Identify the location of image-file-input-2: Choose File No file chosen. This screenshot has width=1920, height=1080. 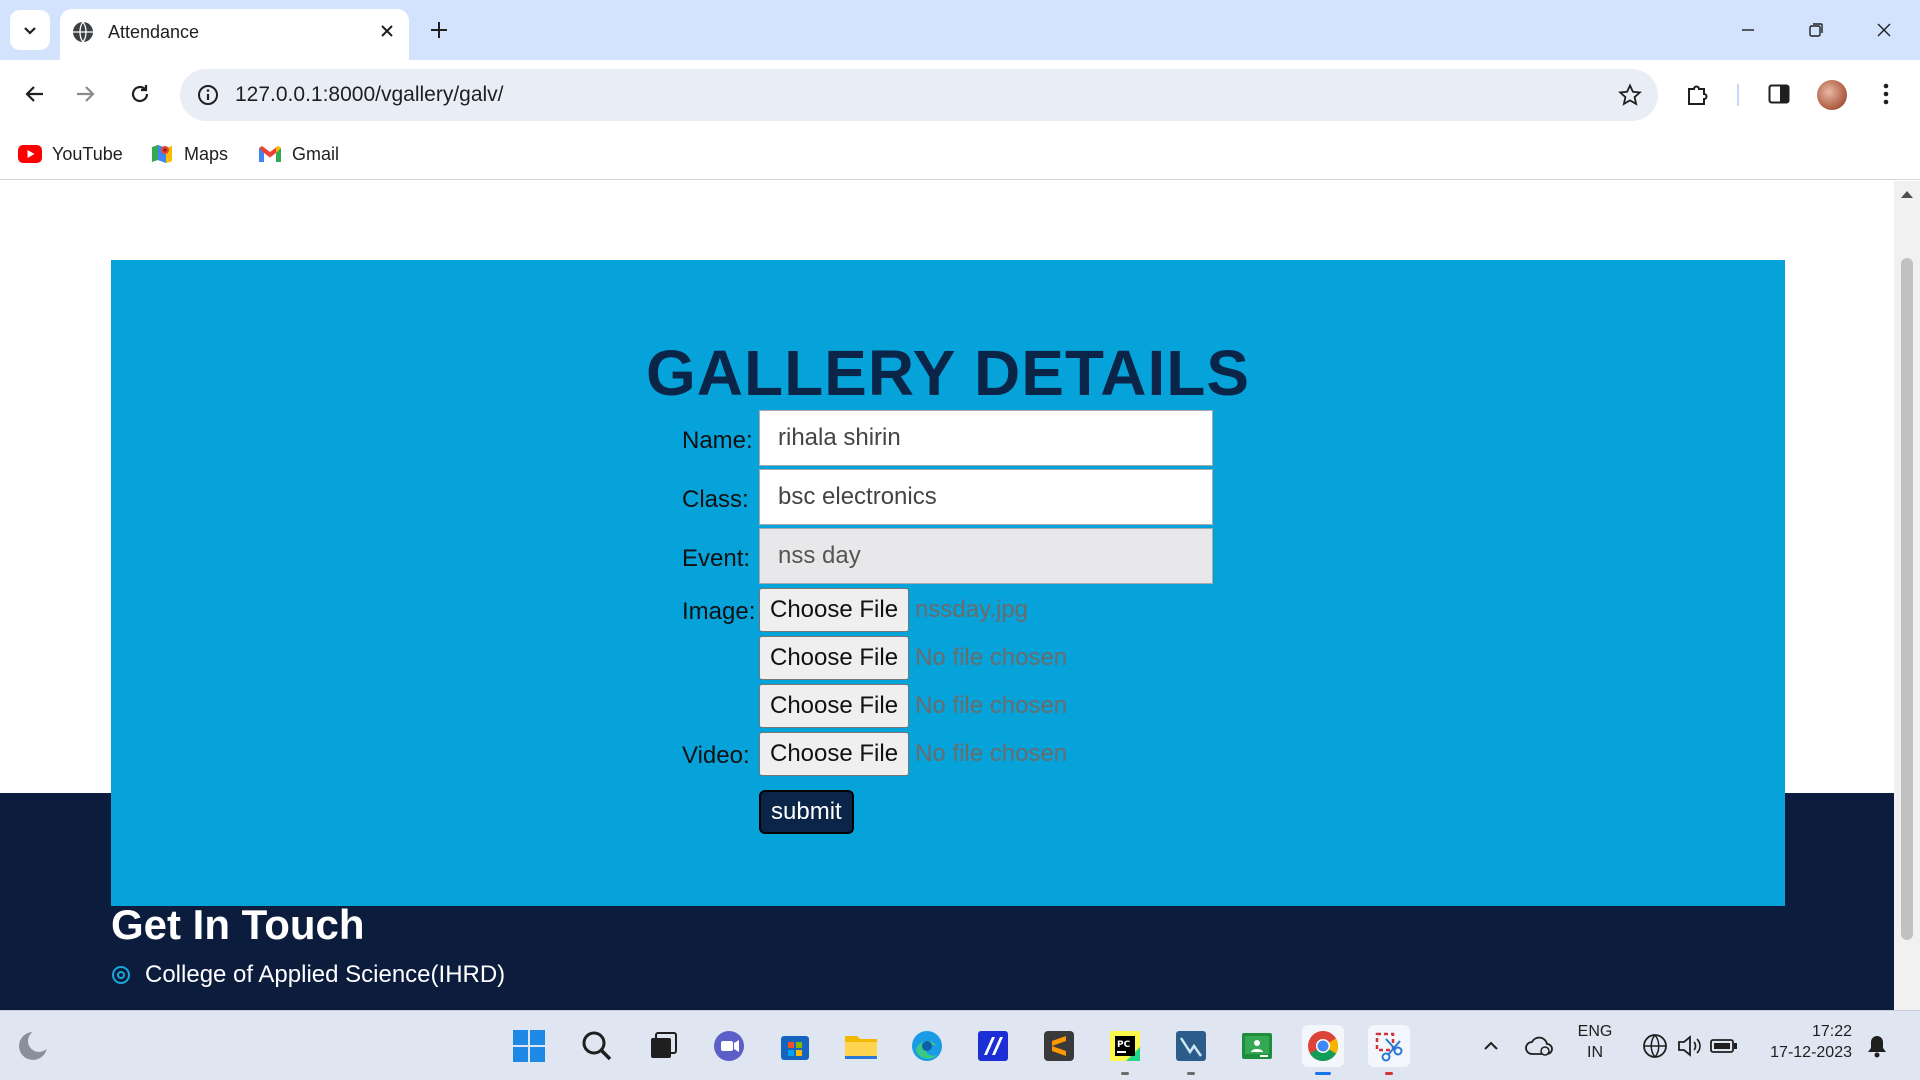
(913, 658).